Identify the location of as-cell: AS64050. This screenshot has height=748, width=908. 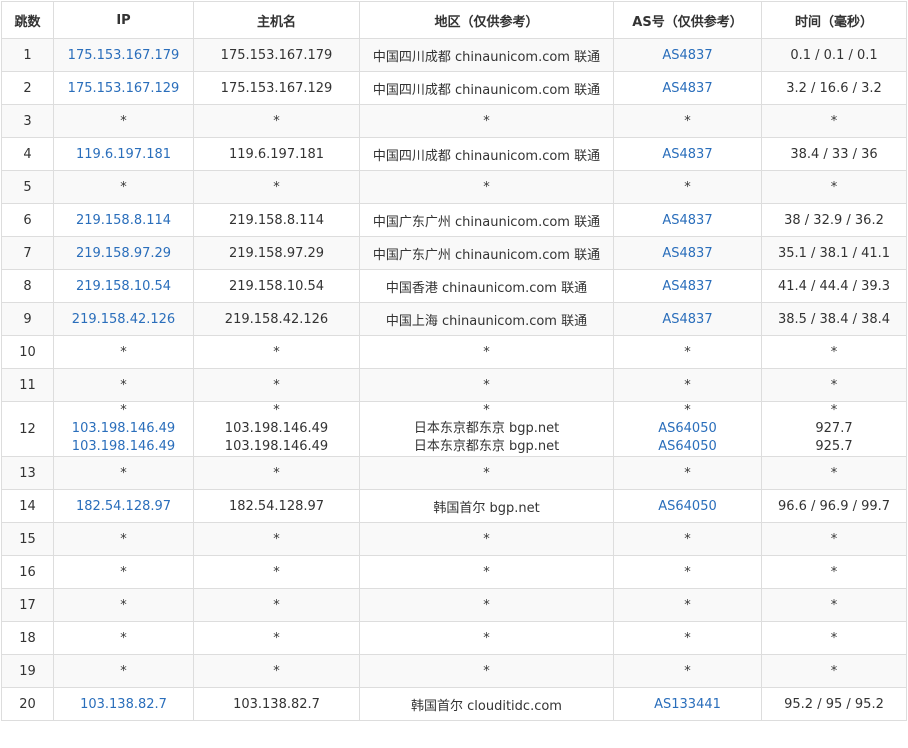
(687, 506).